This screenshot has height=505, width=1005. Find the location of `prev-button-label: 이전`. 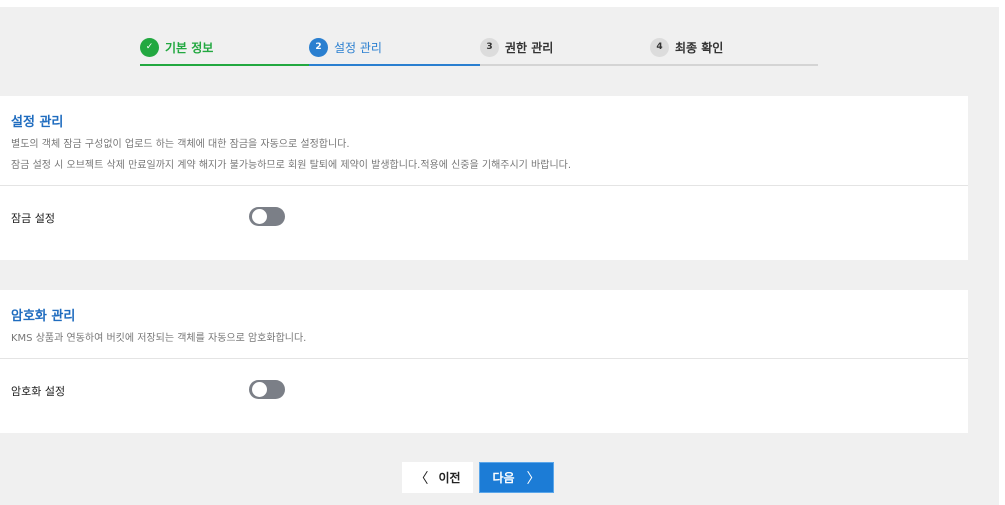

prev-button-label: 이전 is located at coordinates (449, 478).